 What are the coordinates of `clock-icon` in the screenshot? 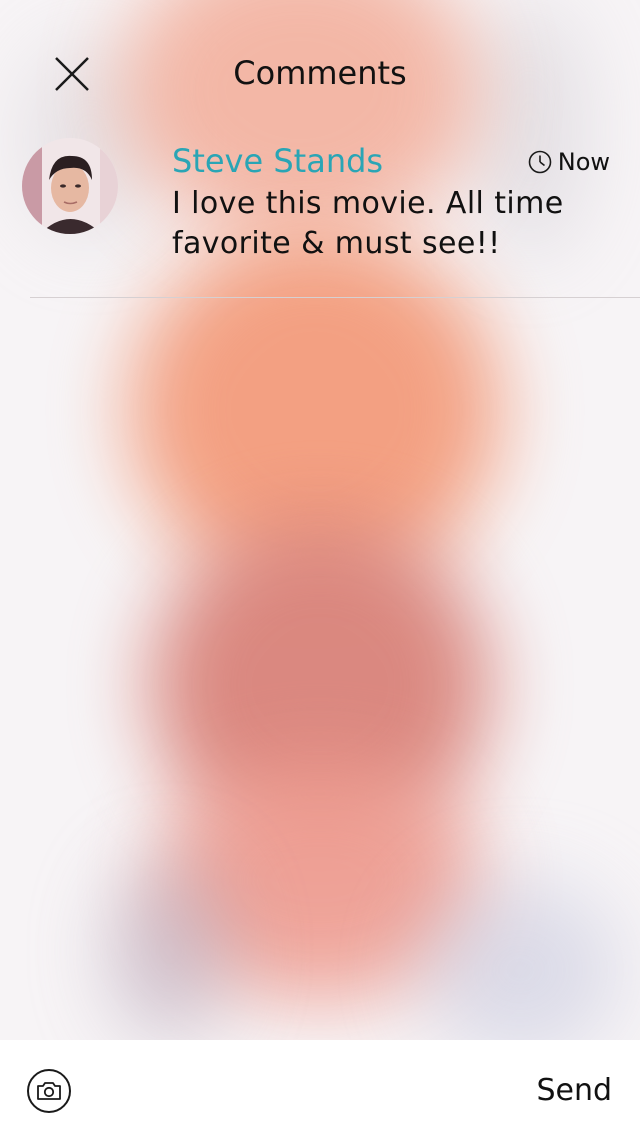 It's located at (540, 162).